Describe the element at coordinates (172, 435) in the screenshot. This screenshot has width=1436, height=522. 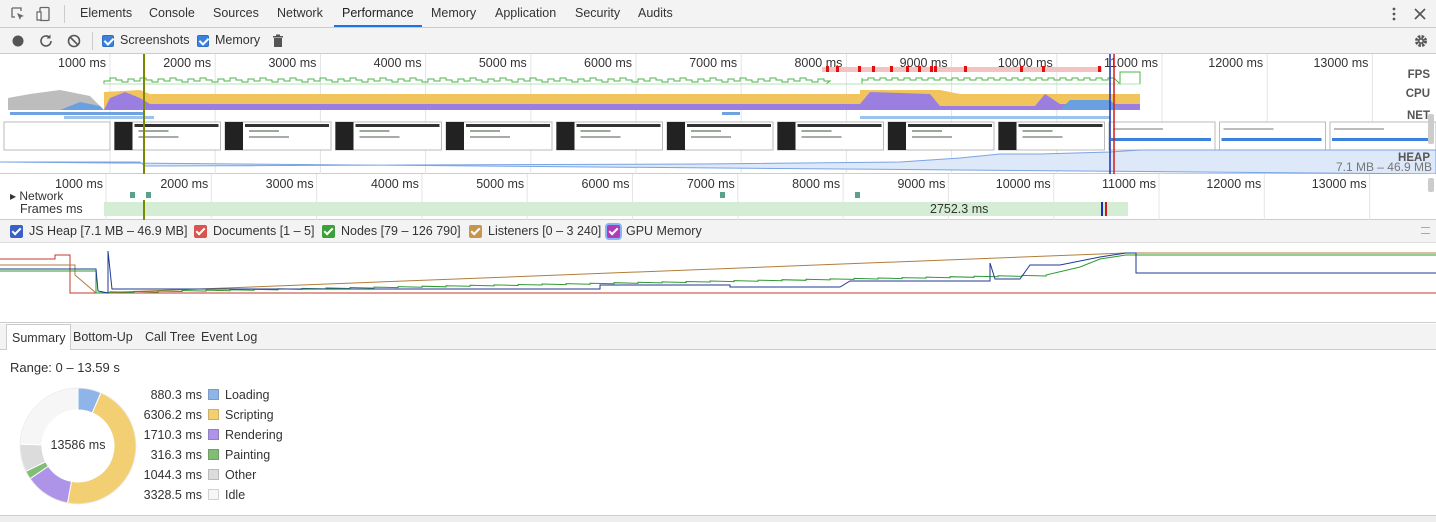
I see `legend-value: 1710.3 ms` at that location.